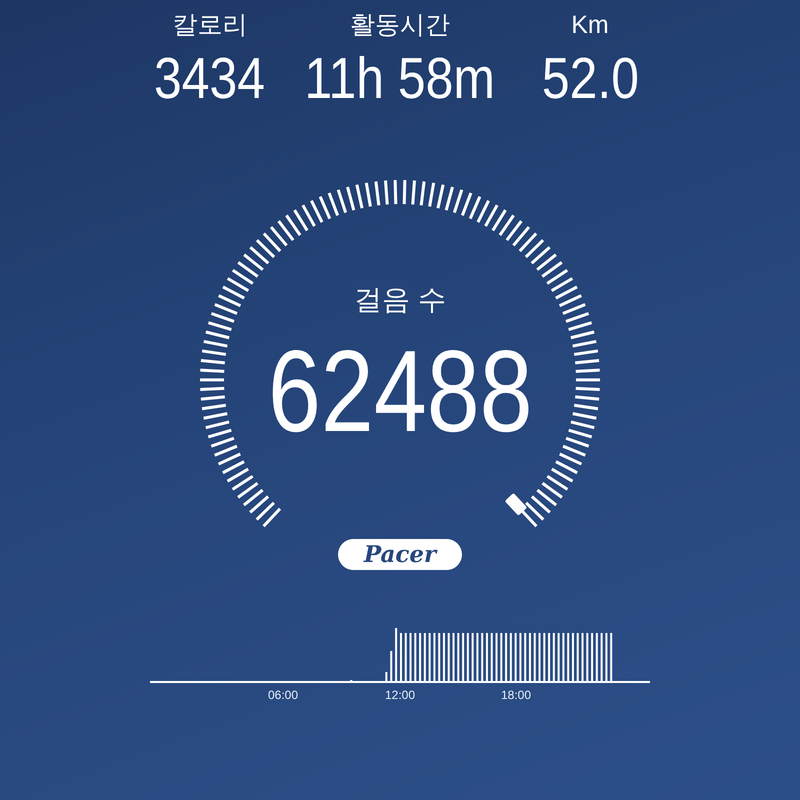 This screenshot has height=800, width=800. What do you see at coordinates (590, 25) in the screenshot?
I see `stat-label: Km` at bounding box center [590, 25].